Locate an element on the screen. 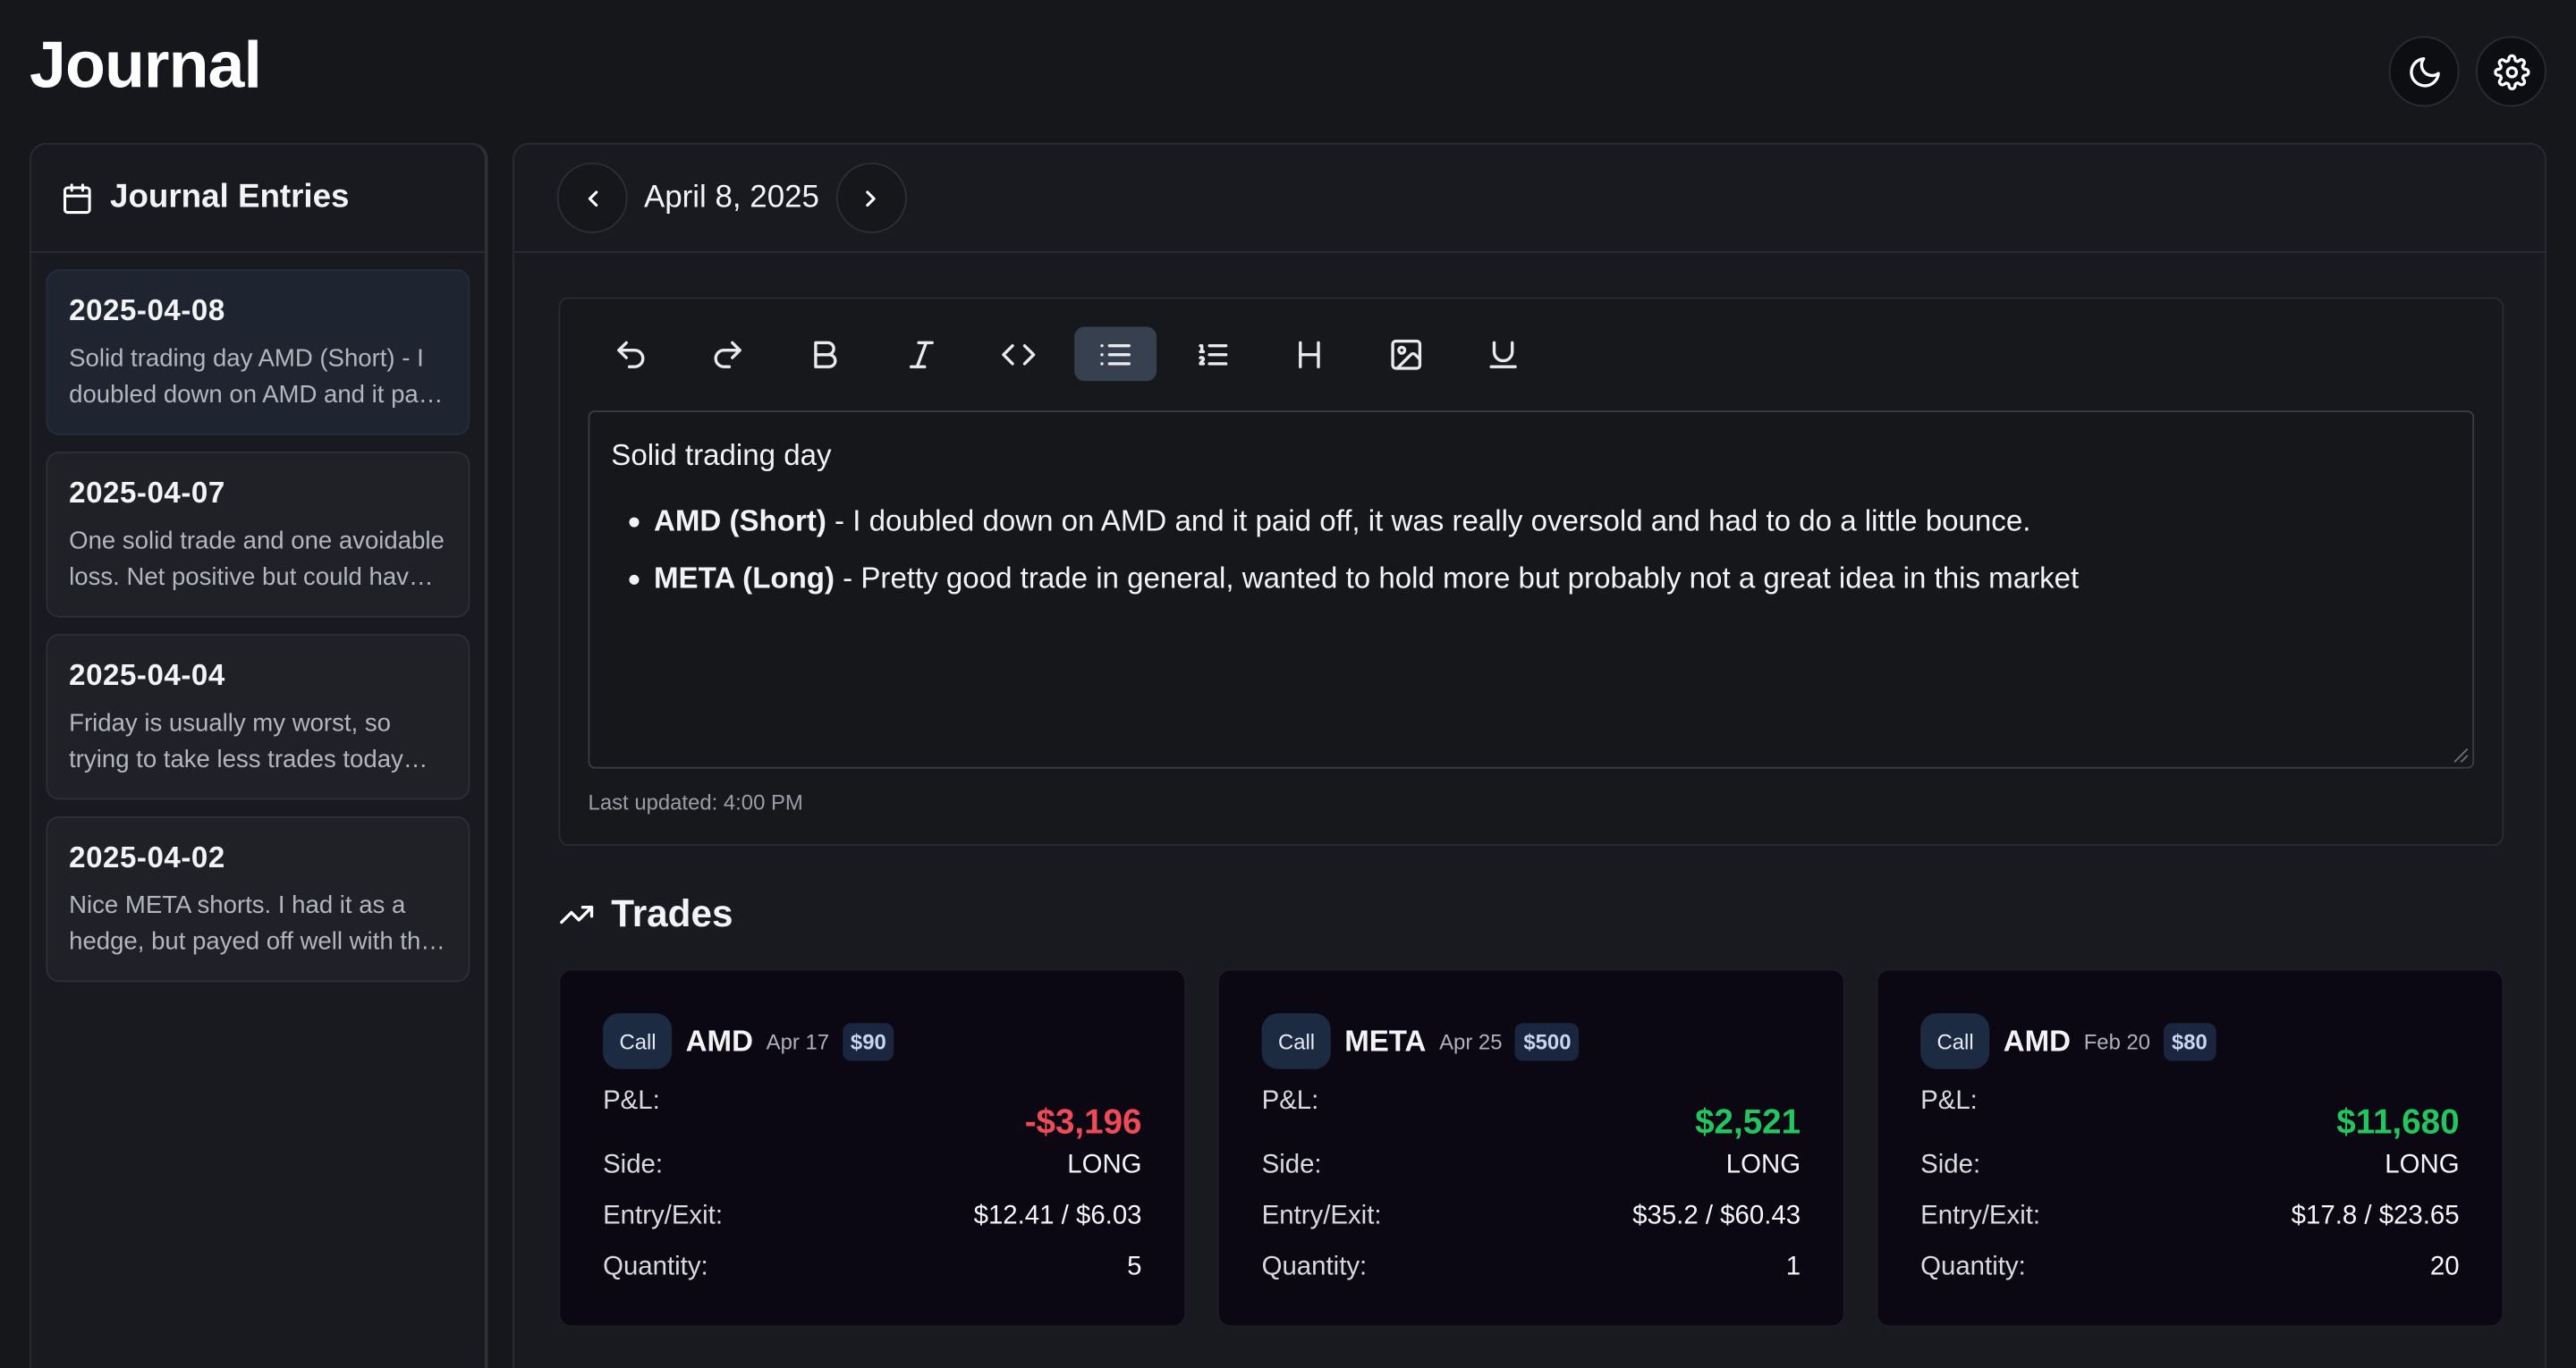 Image resolution: width=2576 pixels, height=1368 pixels. image-icon is located at coordinates (1406, 354).